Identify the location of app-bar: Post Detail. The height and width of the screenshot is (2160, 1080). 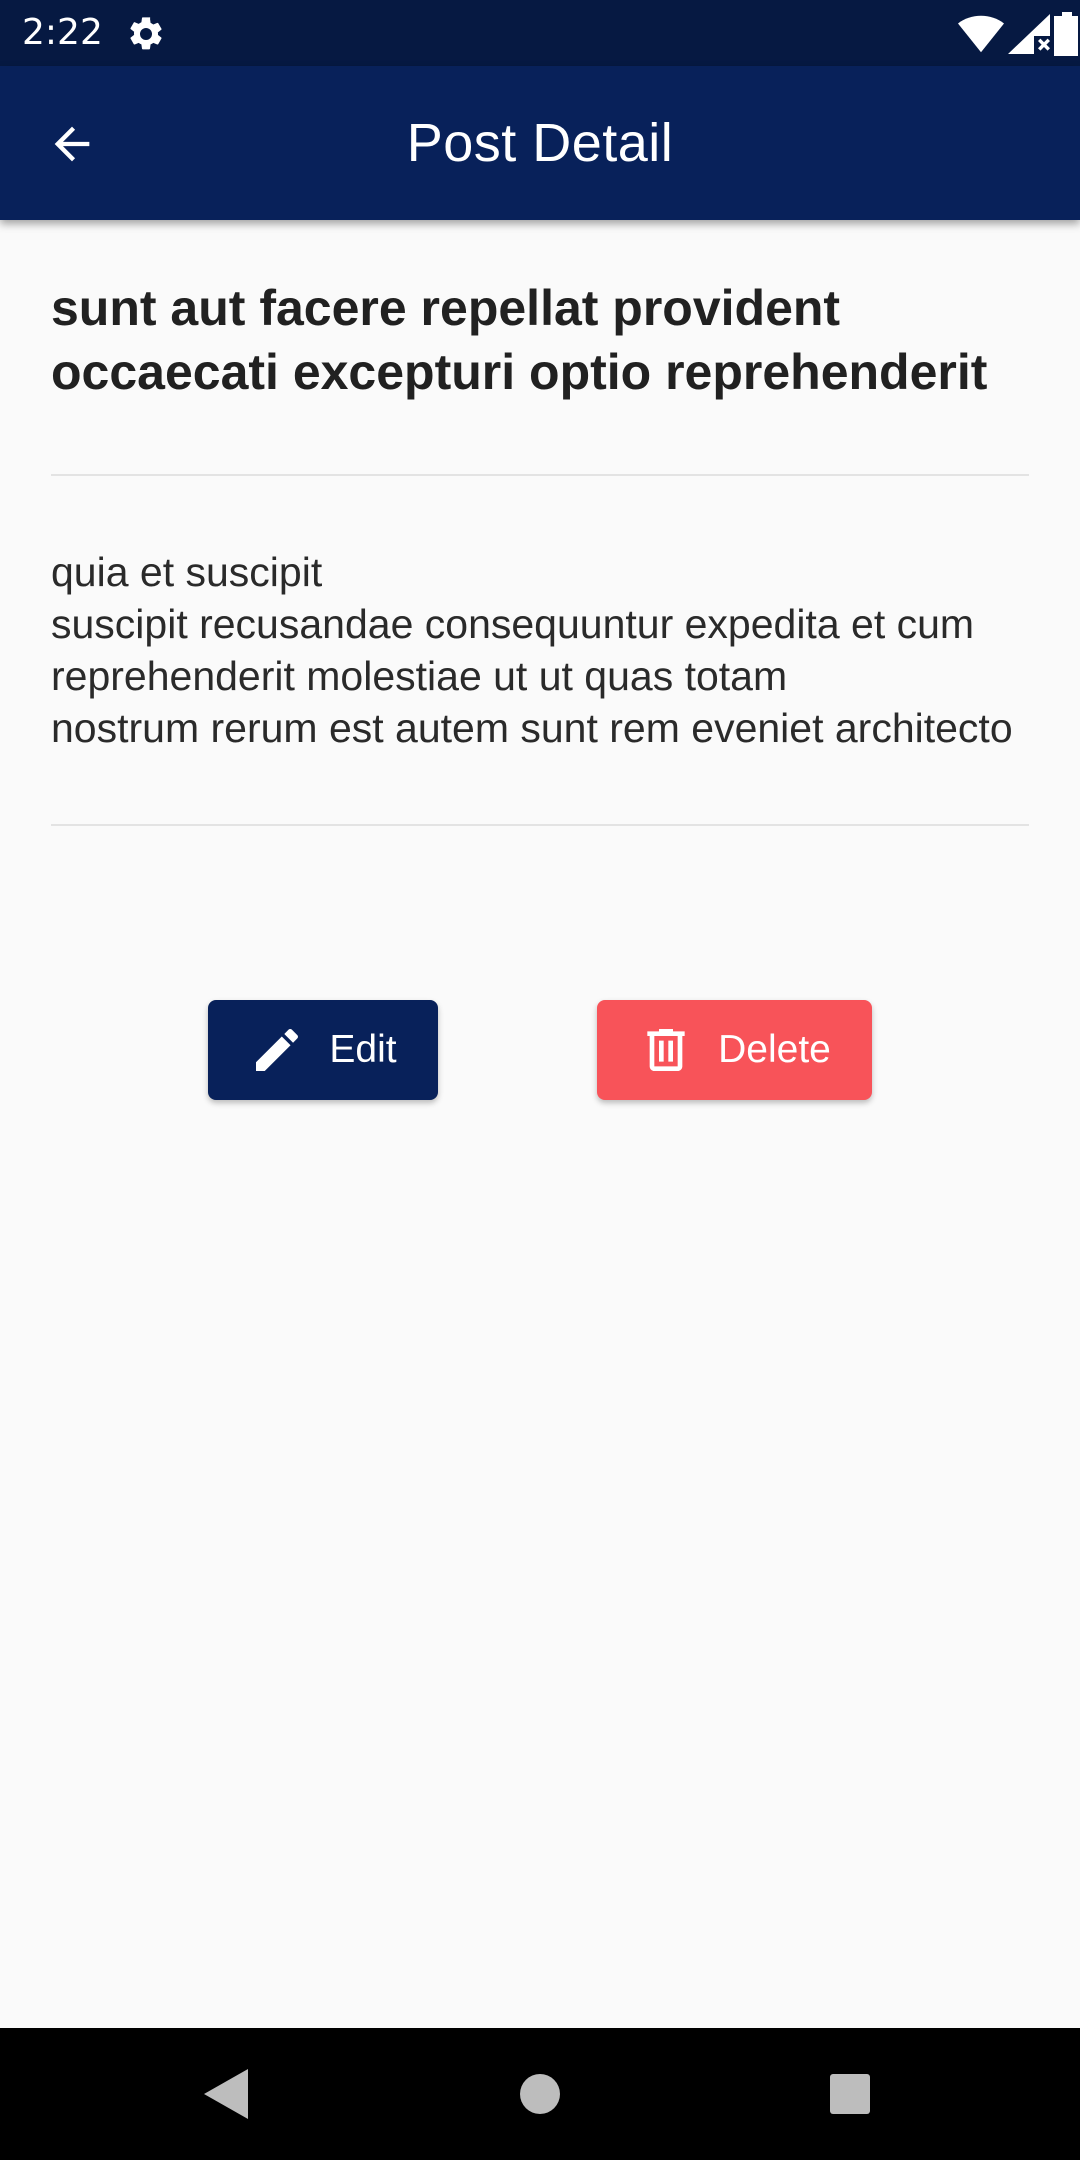
(540, 143).